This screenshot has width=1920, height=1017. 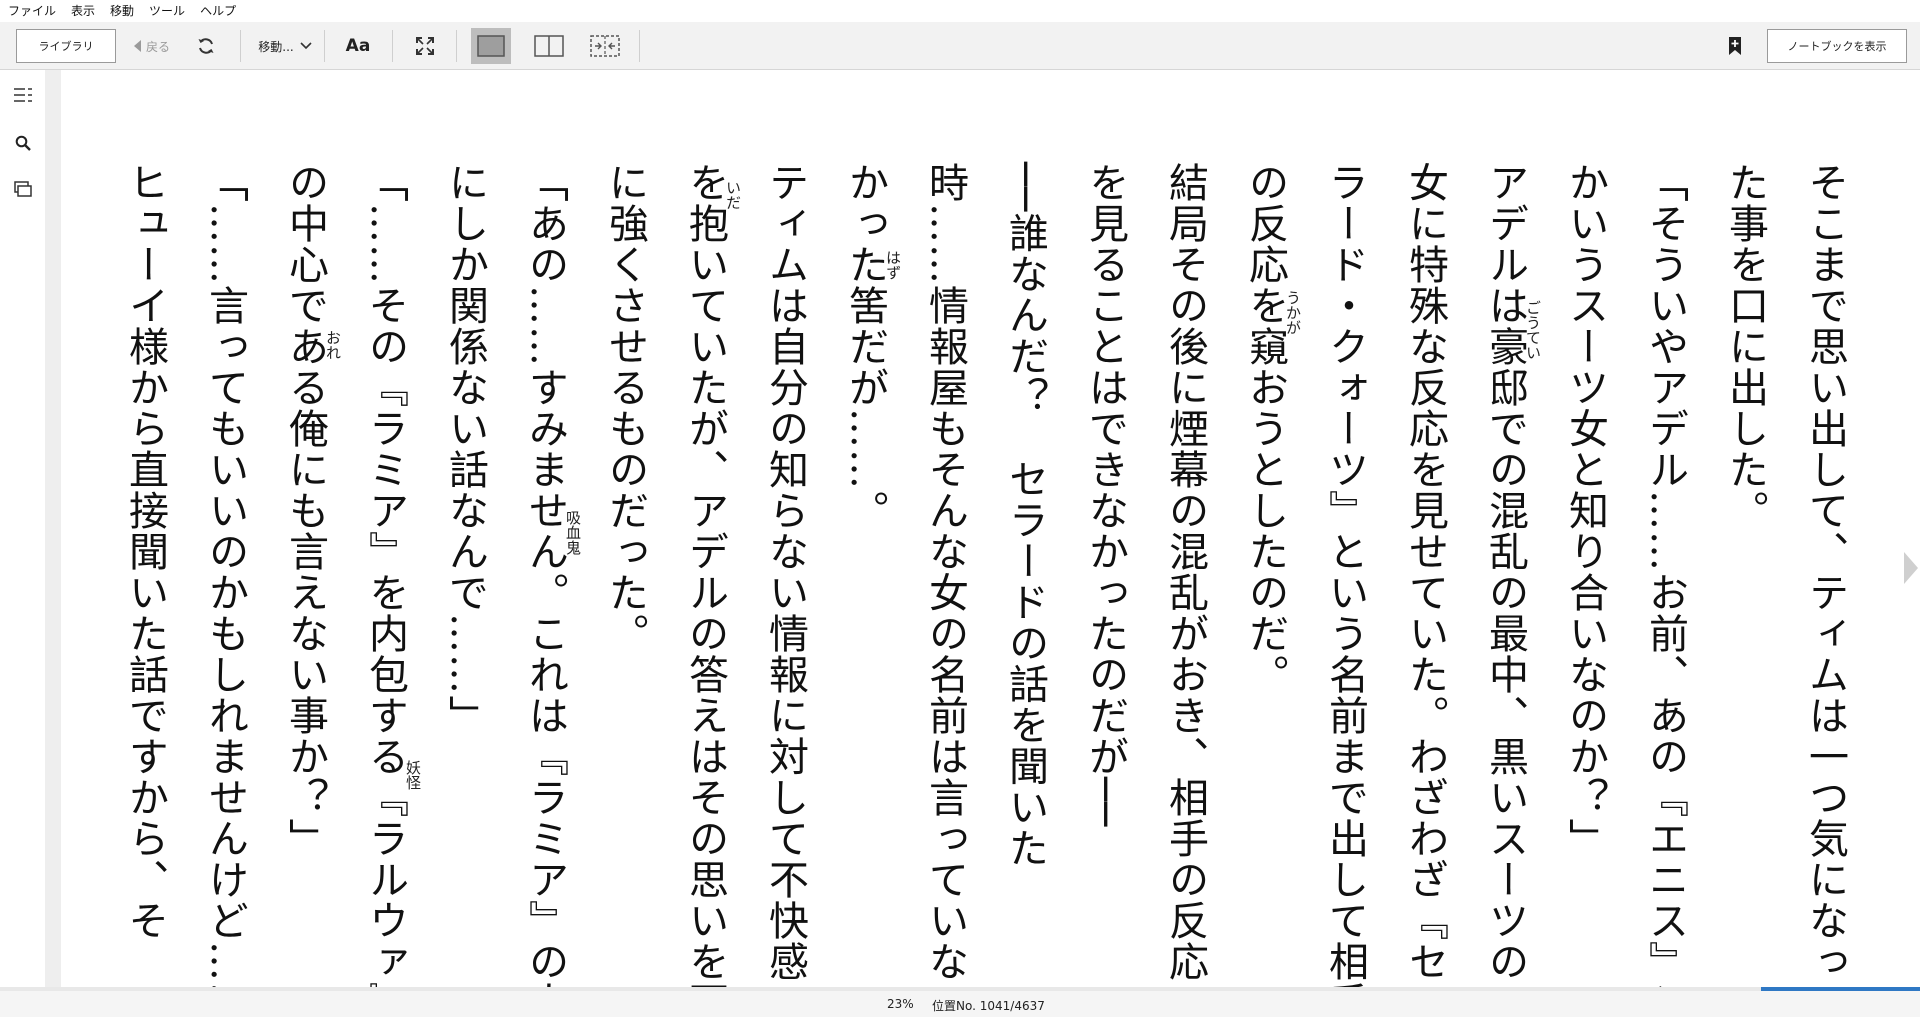 I want to click on menu-go: 移動, so click(x=121, y=11).